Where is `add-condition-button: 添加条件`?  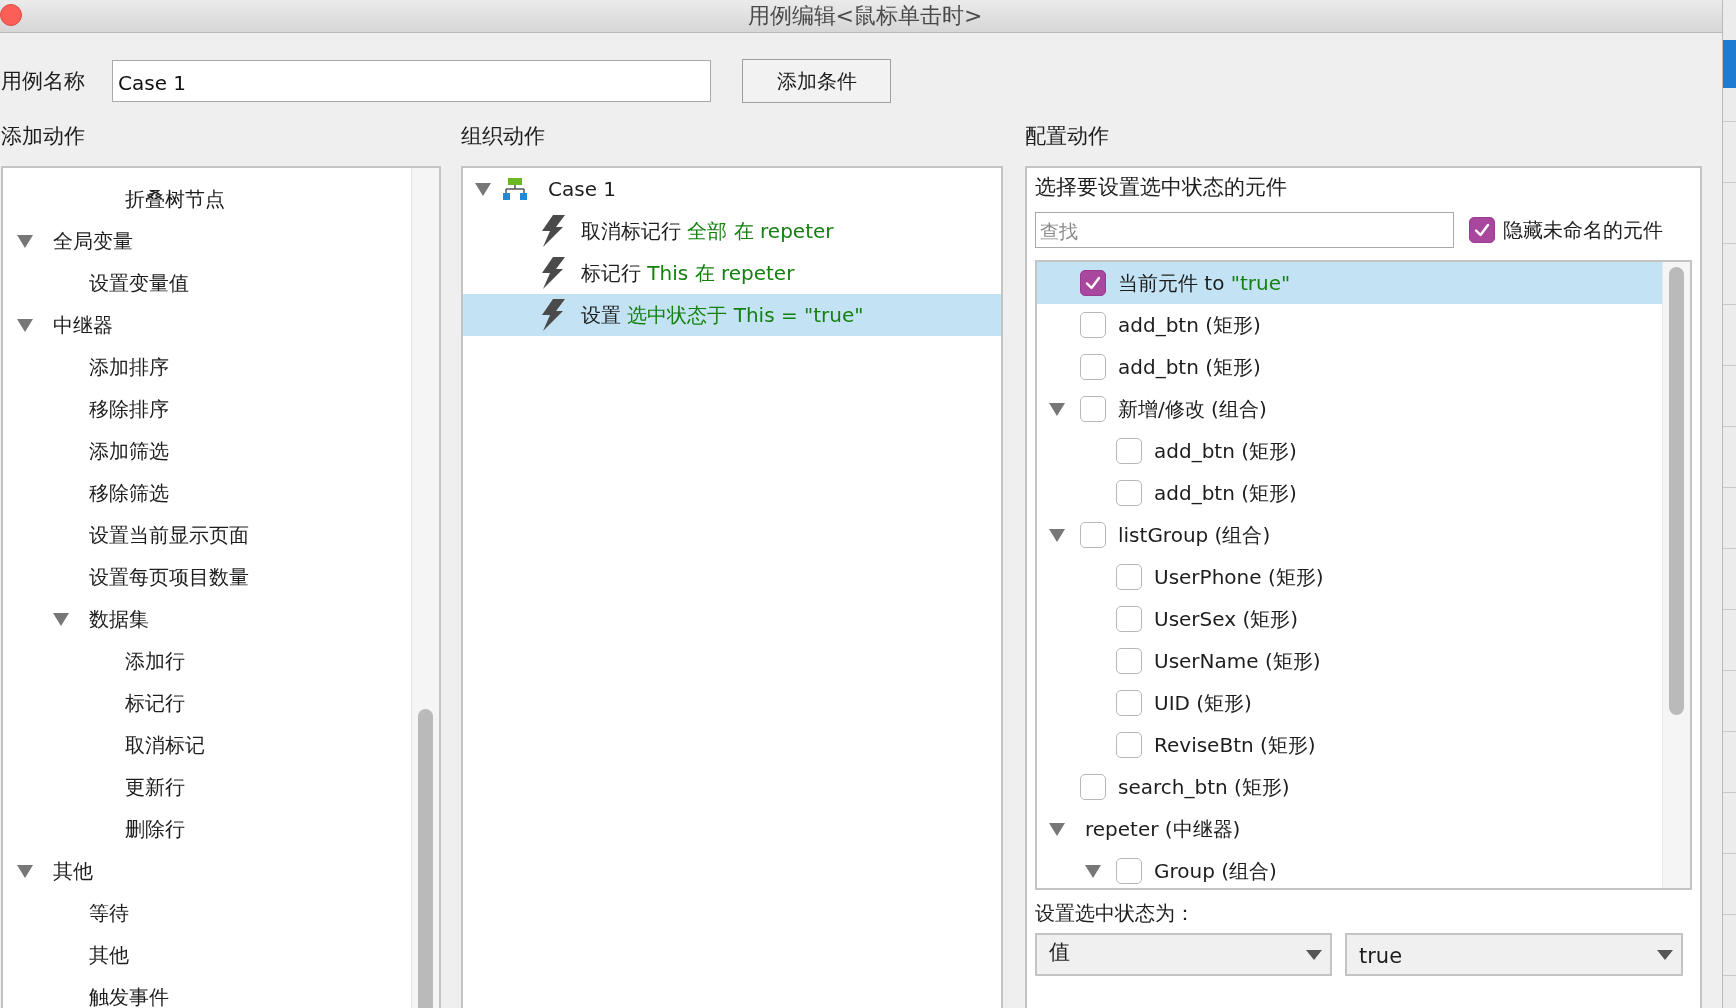
add-condition-button: 添加条件 is located at coordinates (816, 81).